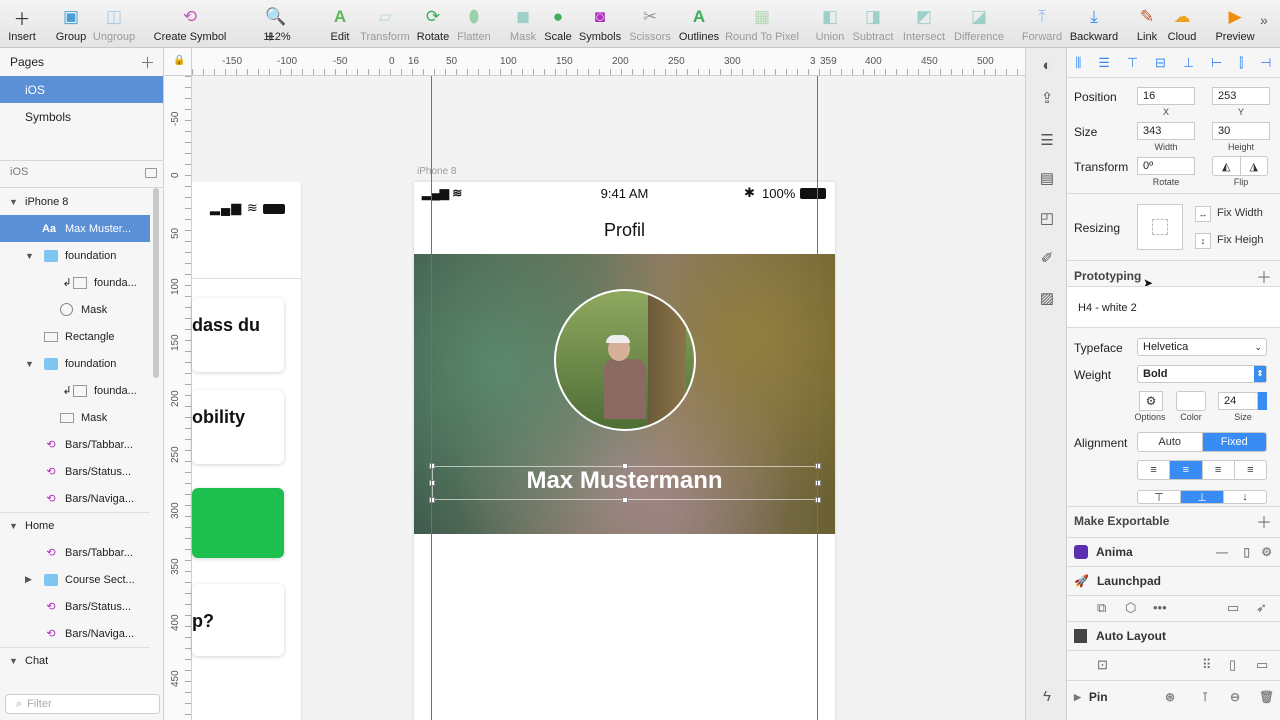 The width and height of the screenshot is (1280, 720). I want to click on align-grid-icon: ◰, so click(1047, 218).